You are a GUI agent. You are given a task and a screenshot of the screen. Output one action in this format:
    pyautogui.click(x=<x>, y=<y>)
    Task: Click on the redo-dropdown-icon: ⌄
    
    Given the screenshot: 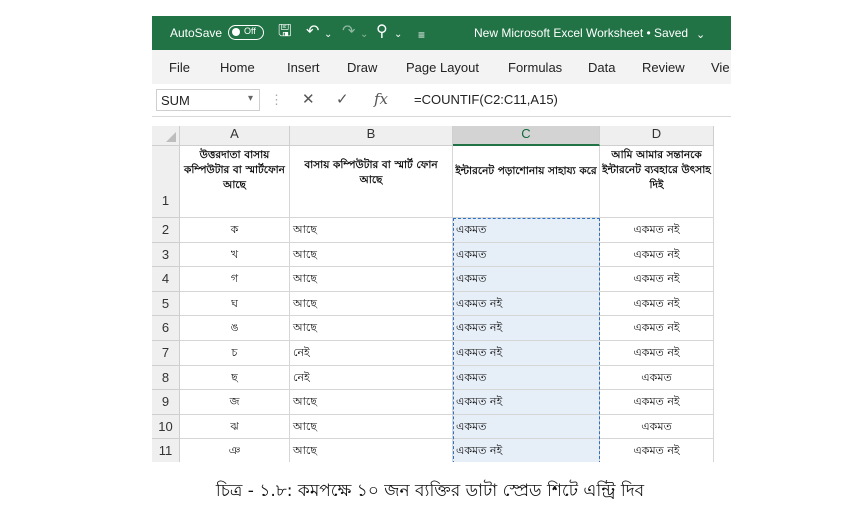 What is the action you would take?
    pyautogui.click(x=364, y=35)
    